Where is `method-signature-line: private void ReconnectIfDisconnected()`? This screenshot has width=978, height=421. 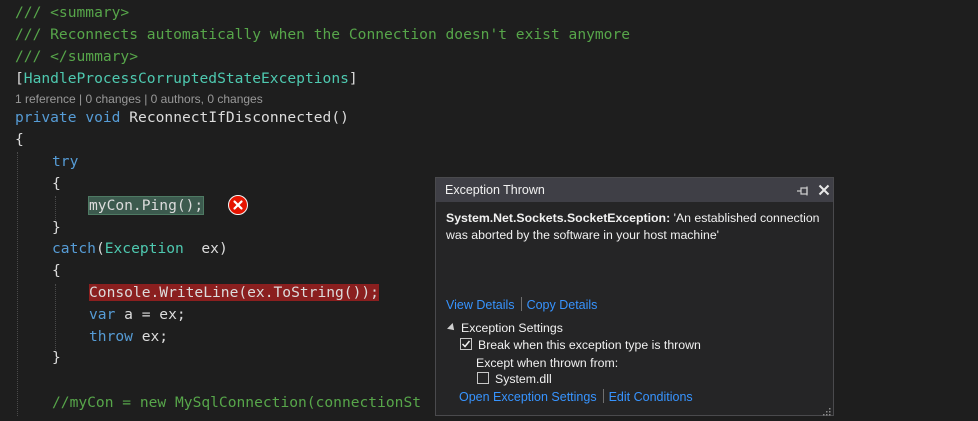
method-signature-line: private void ReconnectIfDisconnected() is located at coordinates (182, 118).